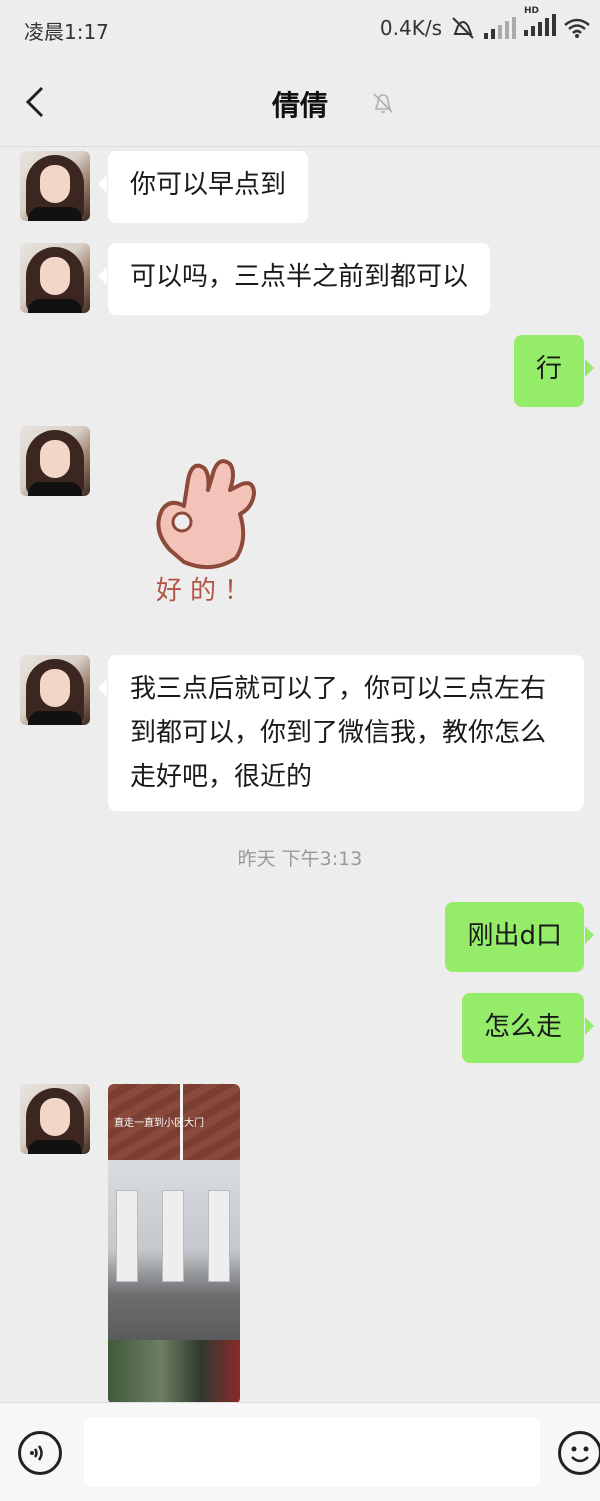  Describe the element at coordinates (300, 859) in the screenshot. I see `message-timestamp: 昨天 下午3:13` at that location.